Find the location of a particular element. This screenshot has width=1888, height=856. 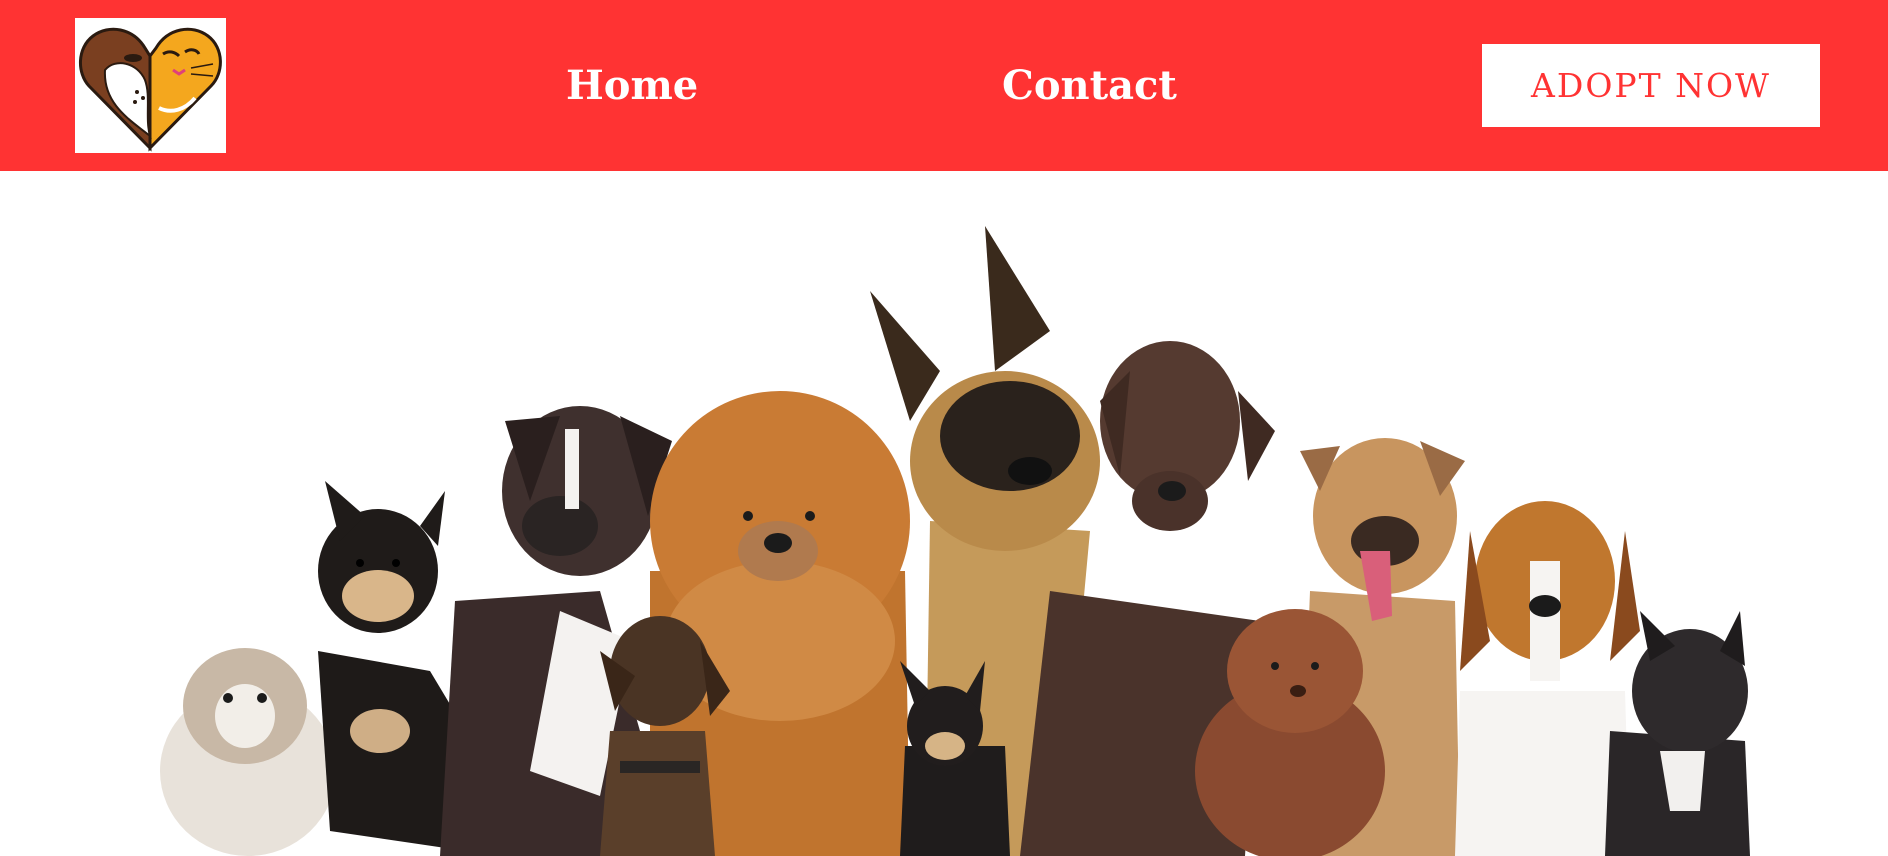

dog-cat-heart-logo-icon is located at coordinates (150, 89).